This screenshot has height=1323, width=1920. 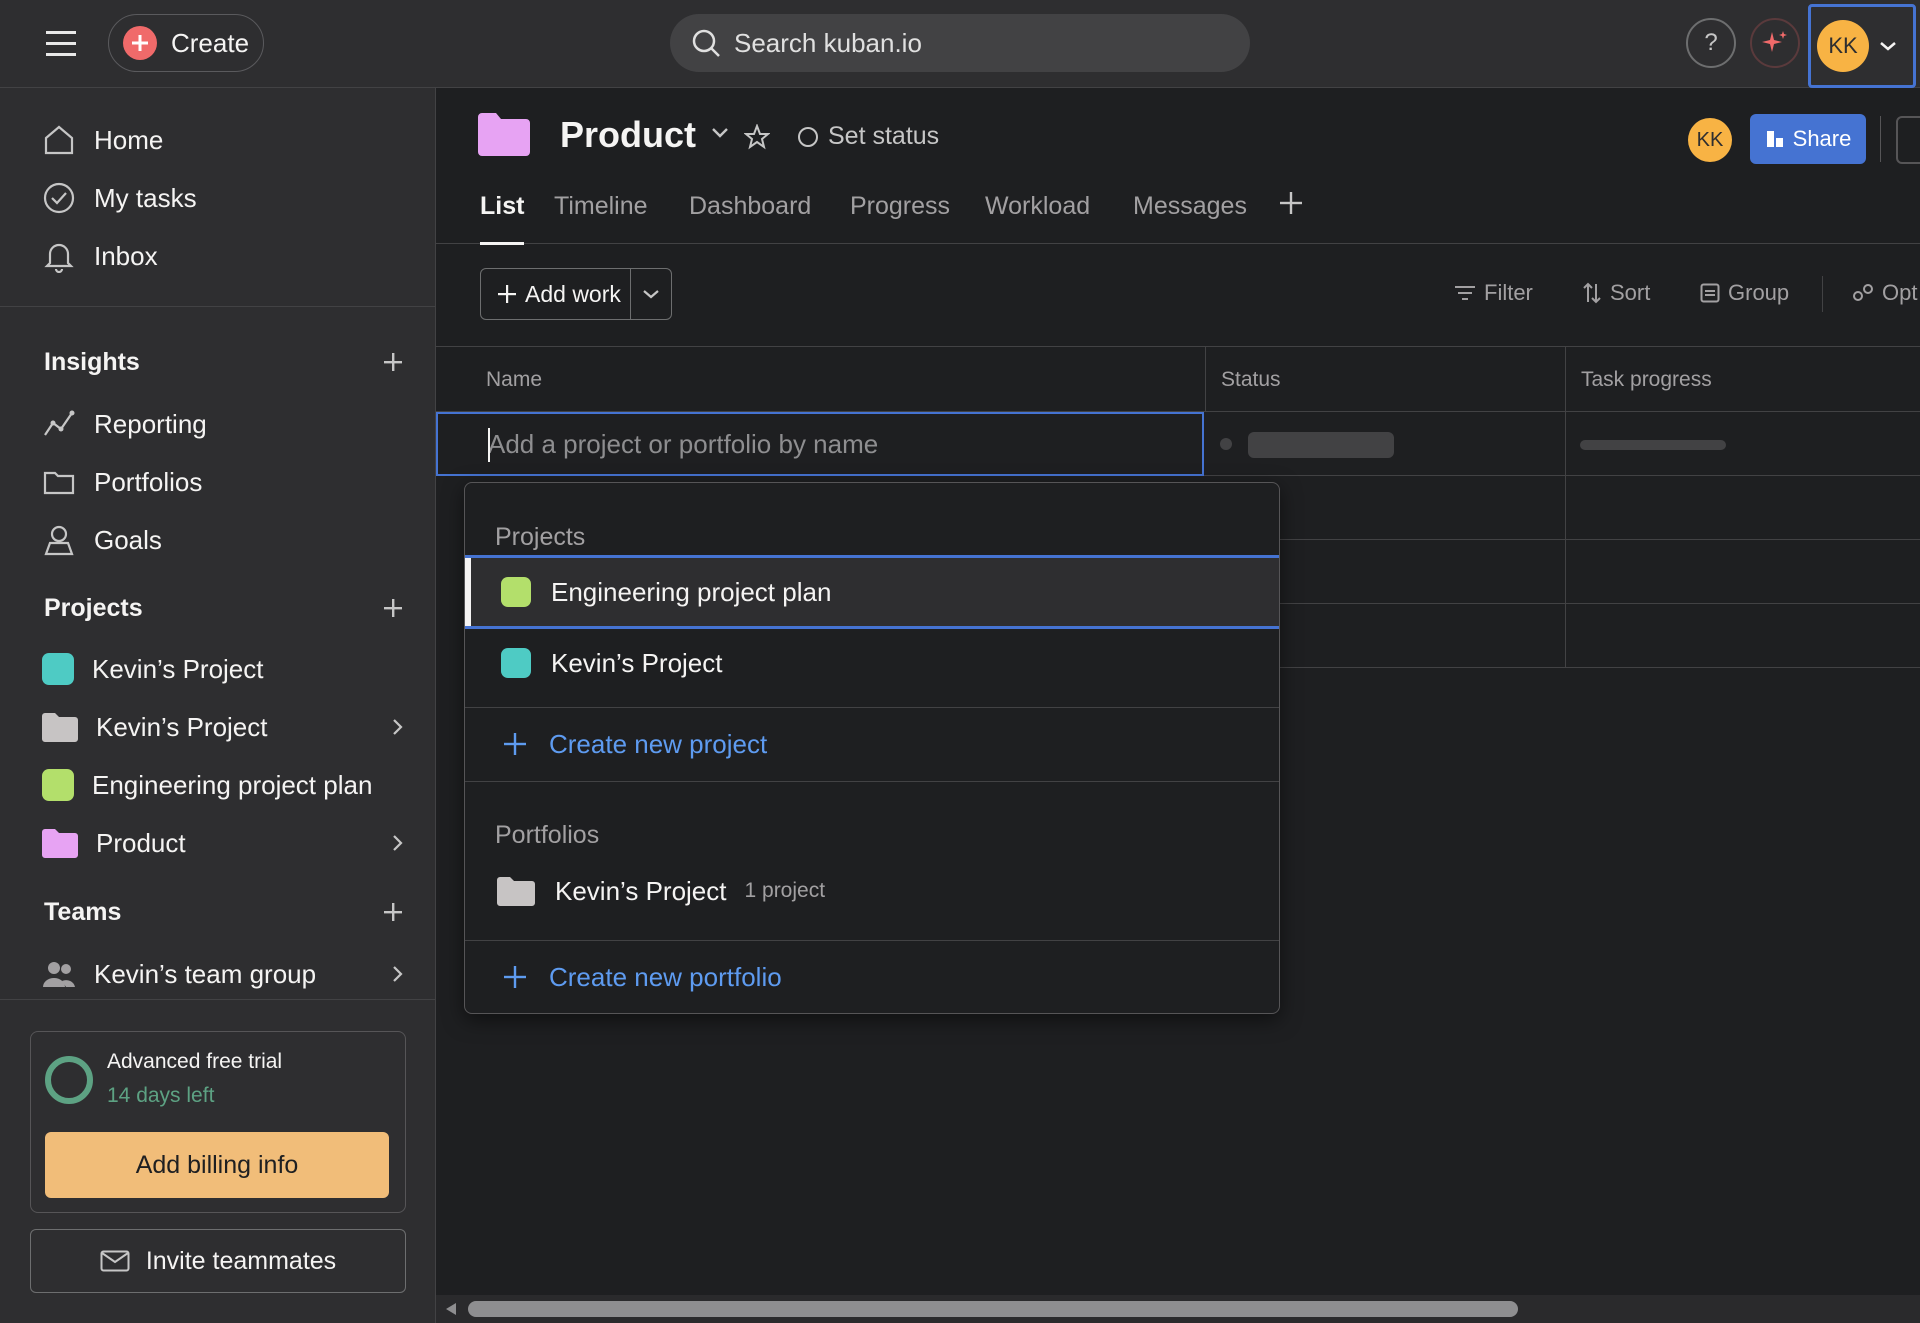 I want to click on create-button: Create, so click(x=186, y=43).